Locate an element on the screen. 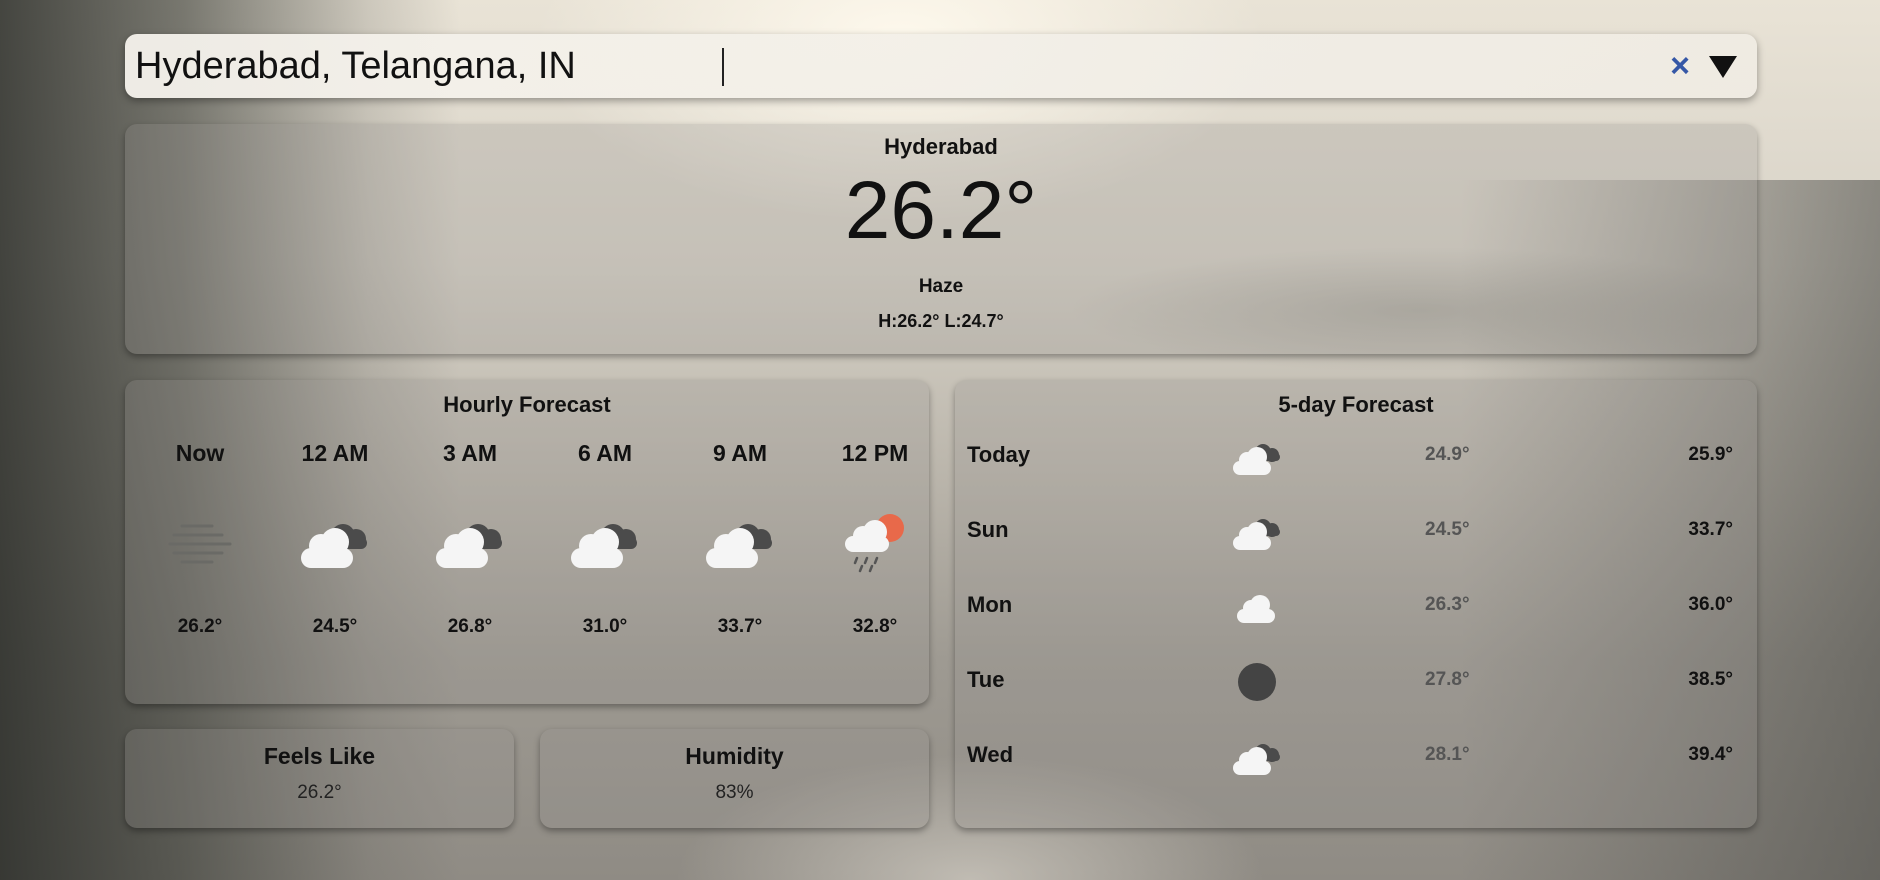  humidity-title: Humidity is located at coordinates (734, 756).